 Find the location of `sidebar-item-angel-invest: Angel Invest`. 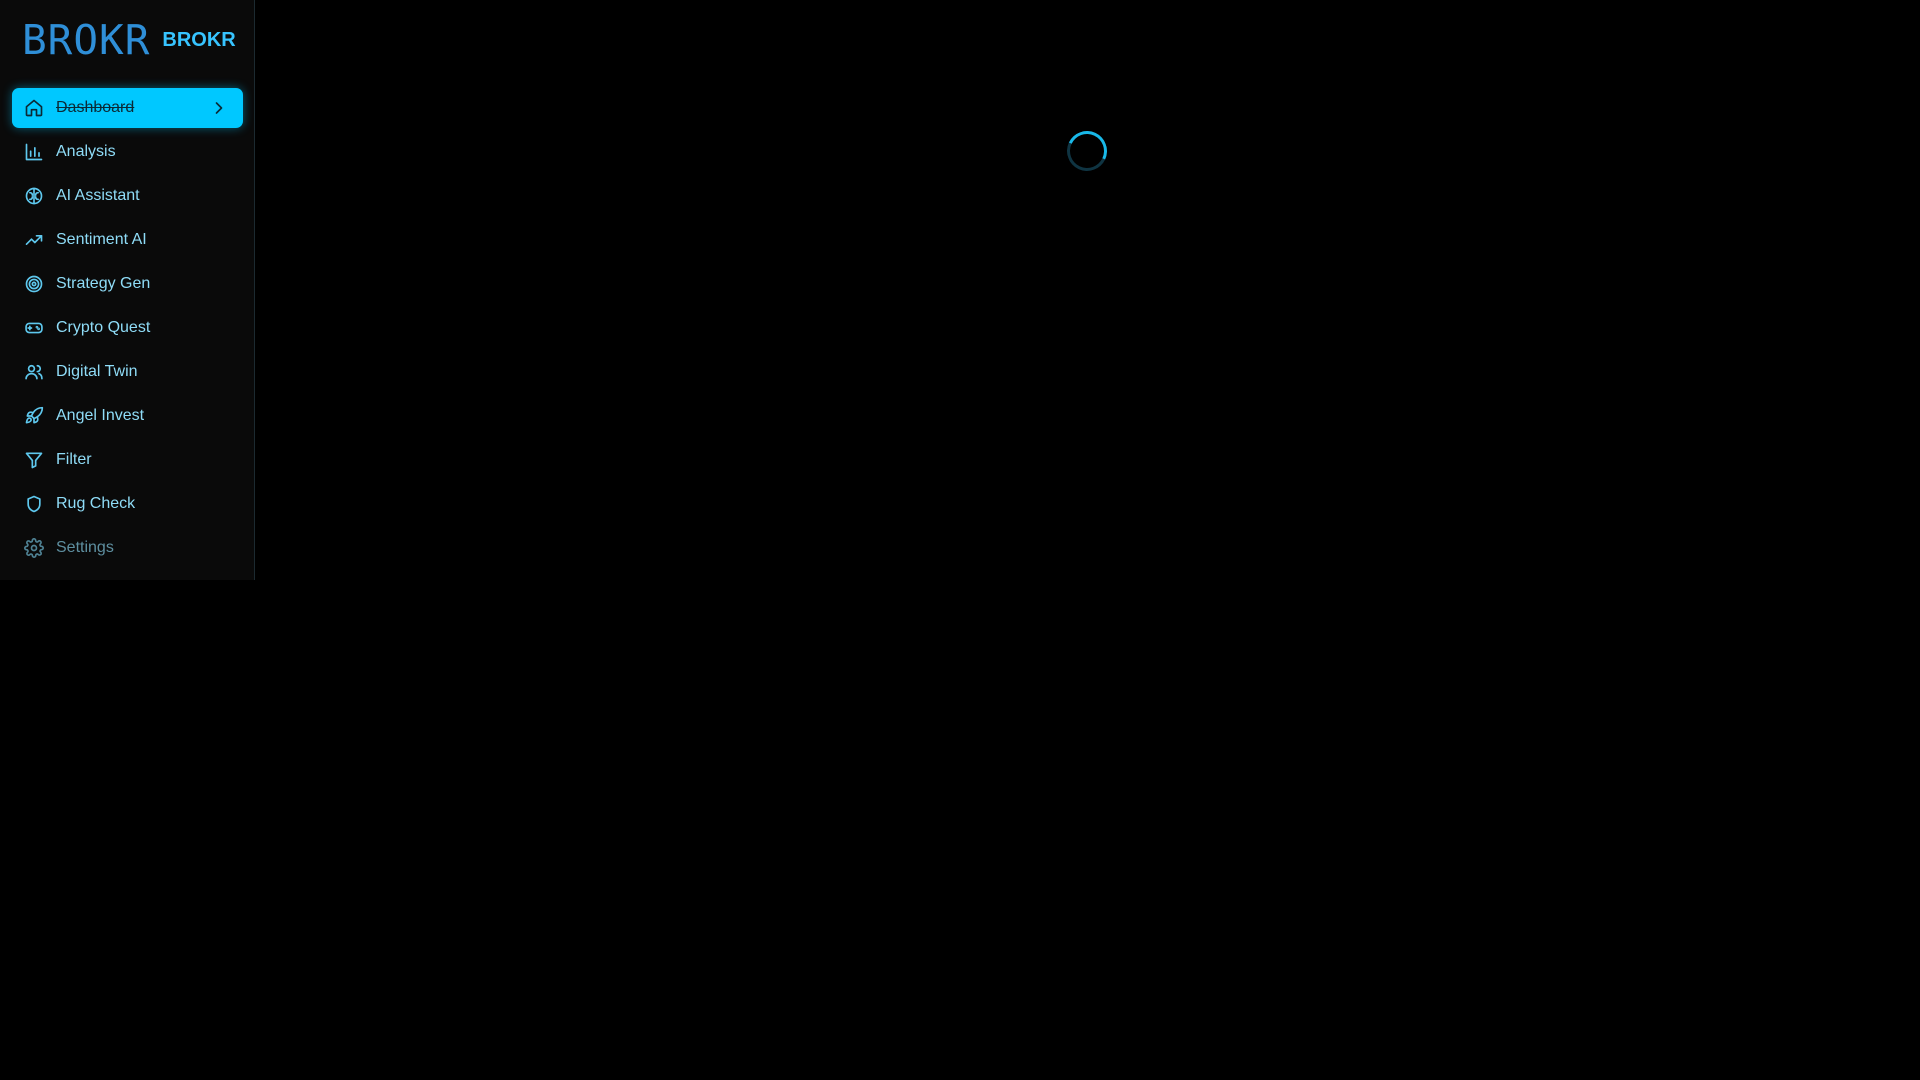

sidebar-item-angel-invest: Angel Invest is located at coordinates (127, 416).